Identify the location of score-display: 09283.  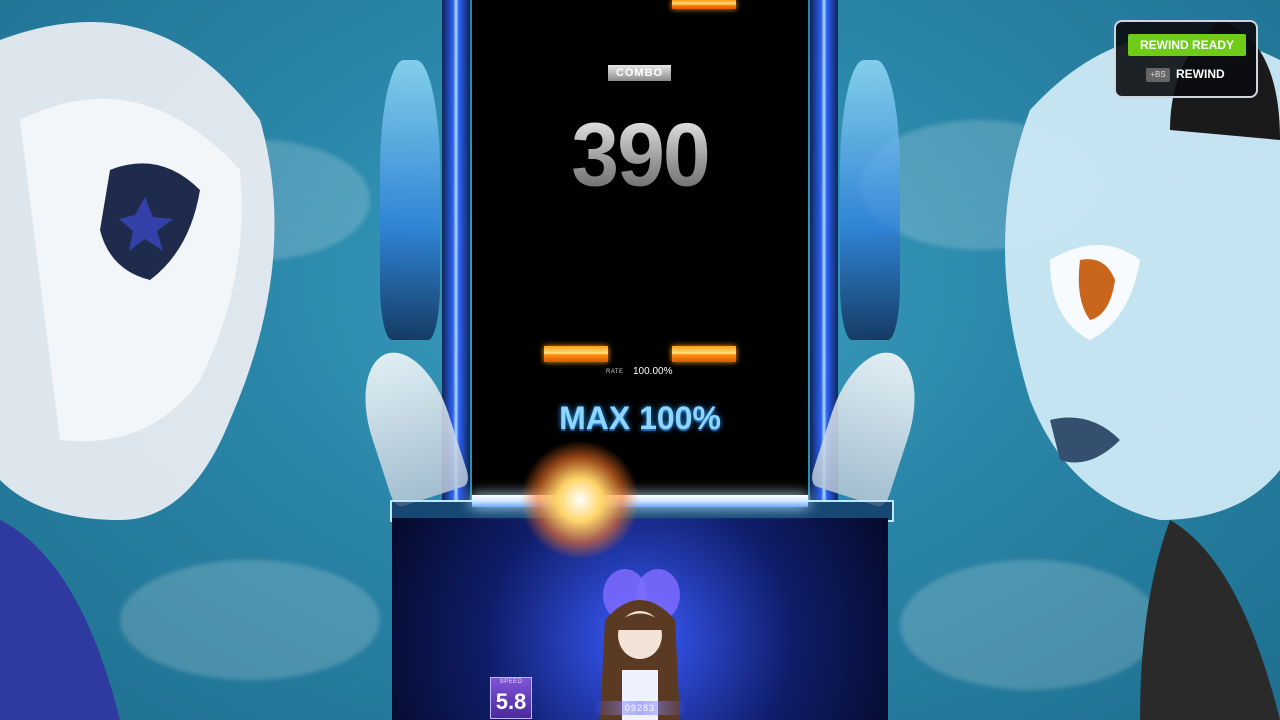
(640, 708).